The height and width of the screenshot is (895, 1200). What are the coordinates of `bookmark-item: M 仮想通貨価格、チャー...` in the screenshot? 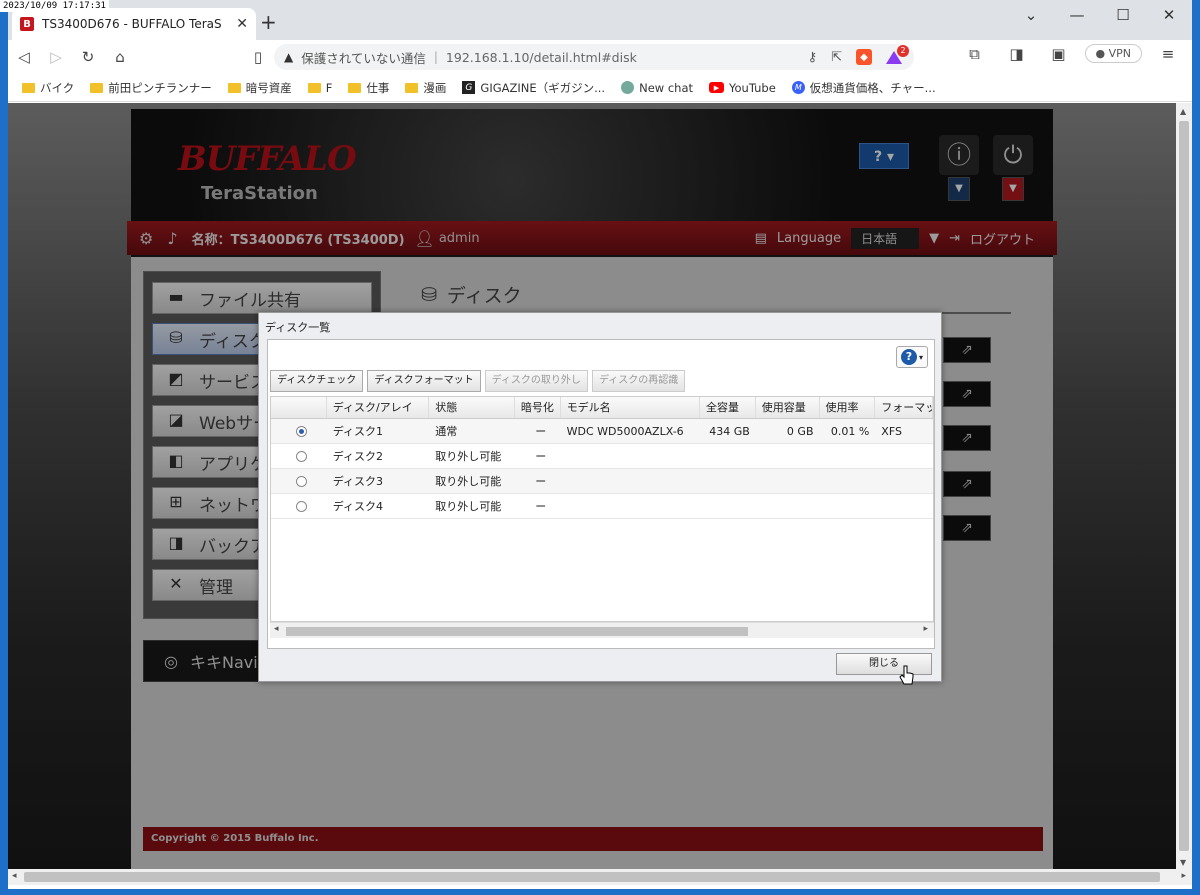 It's located at (863, 88).